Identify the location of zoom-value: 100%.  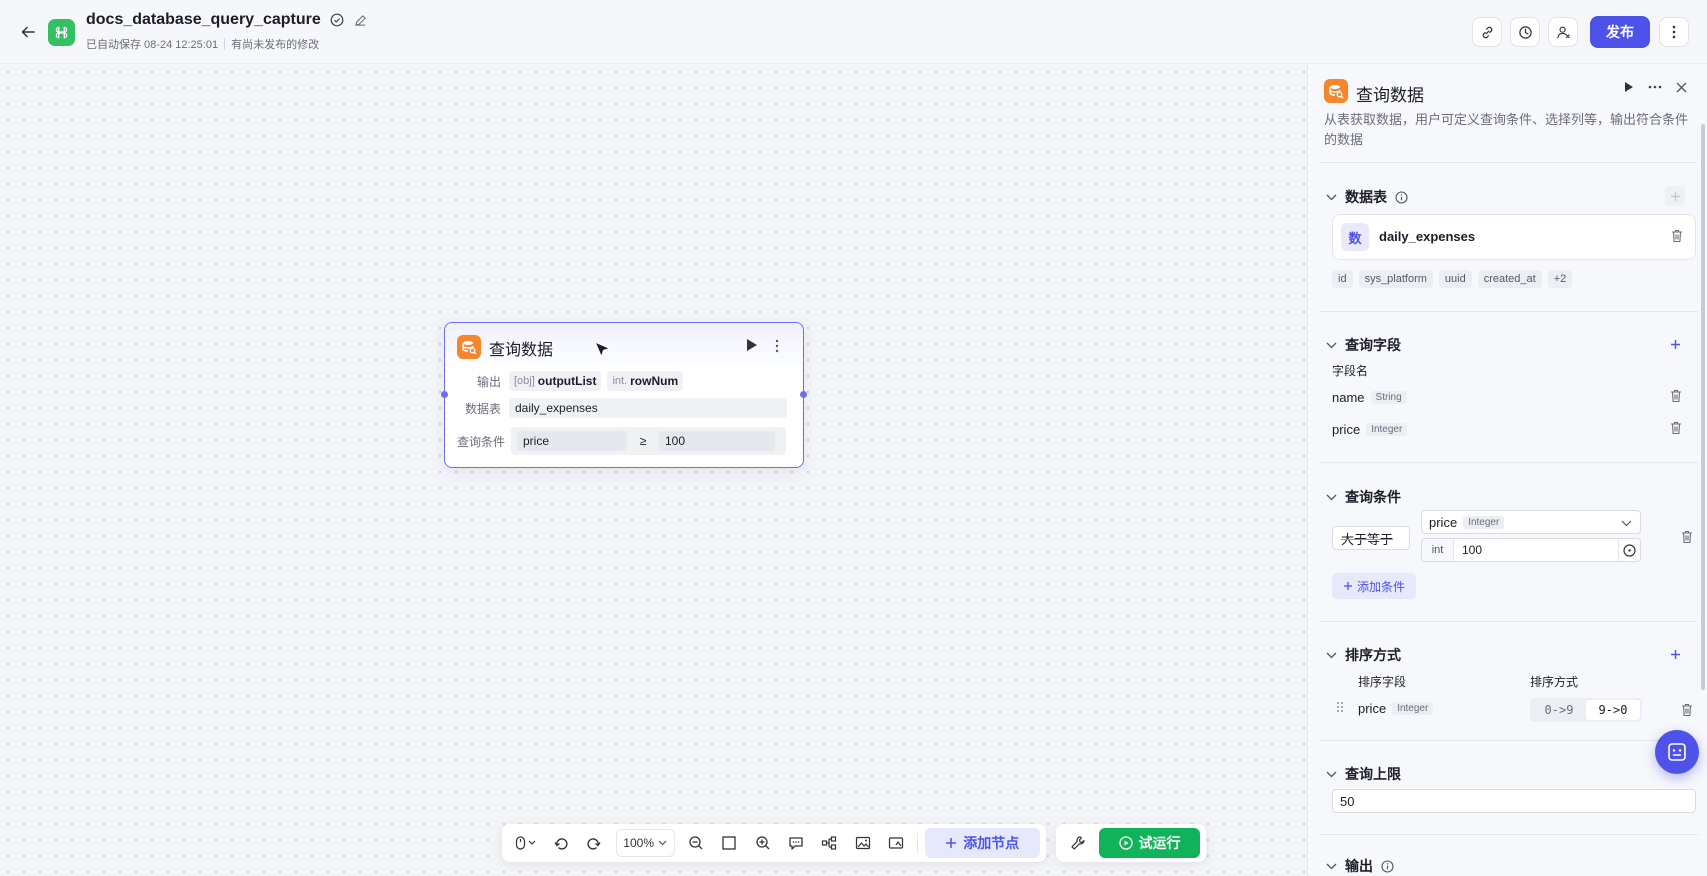
(638, 843).